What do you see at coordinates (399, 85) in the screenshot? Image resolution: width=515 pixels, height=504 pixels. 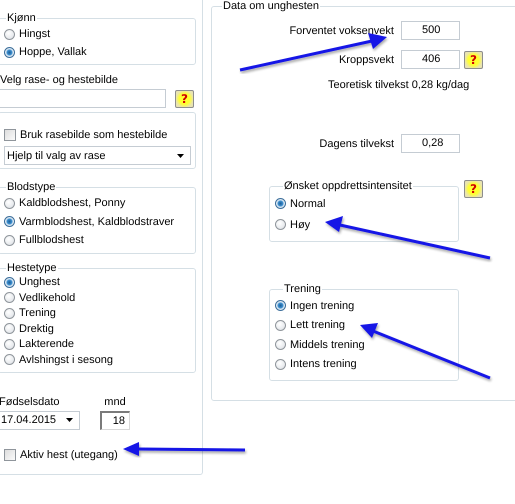 I see `result-text: Teoretisk tilvekst 0,28 kg/dag` at bounding box center [399, 85].